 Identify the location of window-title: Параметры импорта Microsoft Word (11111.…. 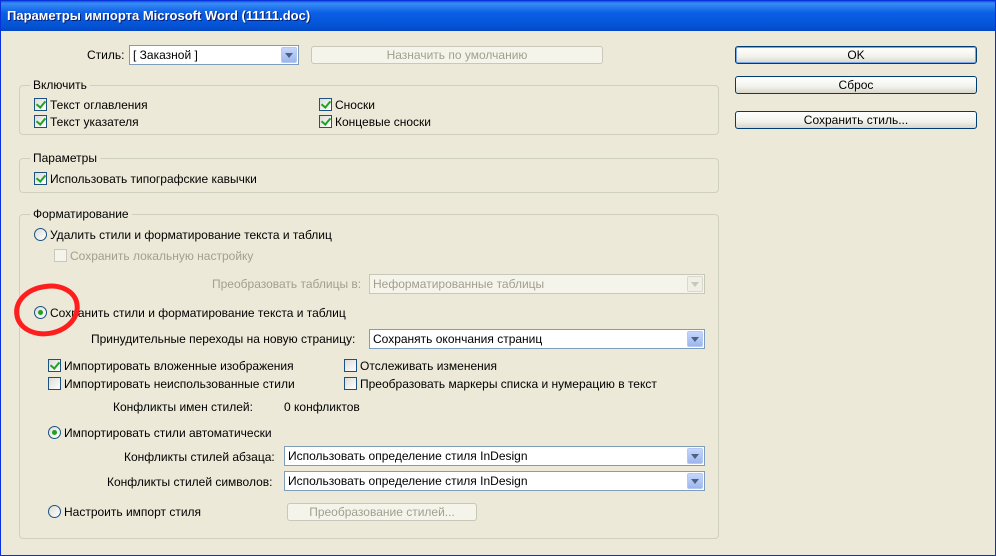
(159, 15).